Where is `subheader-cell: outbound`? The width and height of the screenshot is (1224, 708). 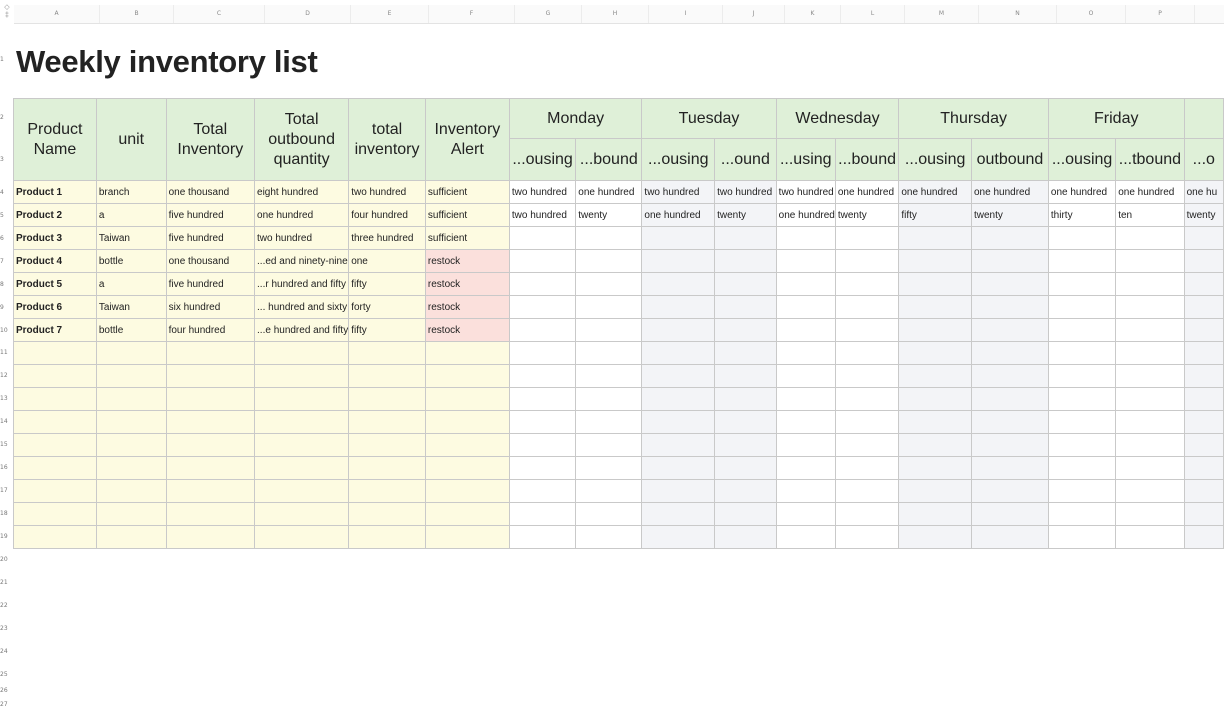
subheader-cell: outbound is located at coordinates (1010, 159).